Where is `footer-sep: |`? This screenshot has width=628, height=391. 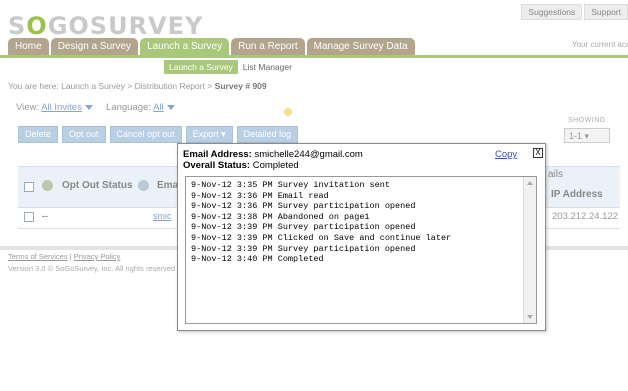 footer-sep: | is located at coordinates (70, 256).